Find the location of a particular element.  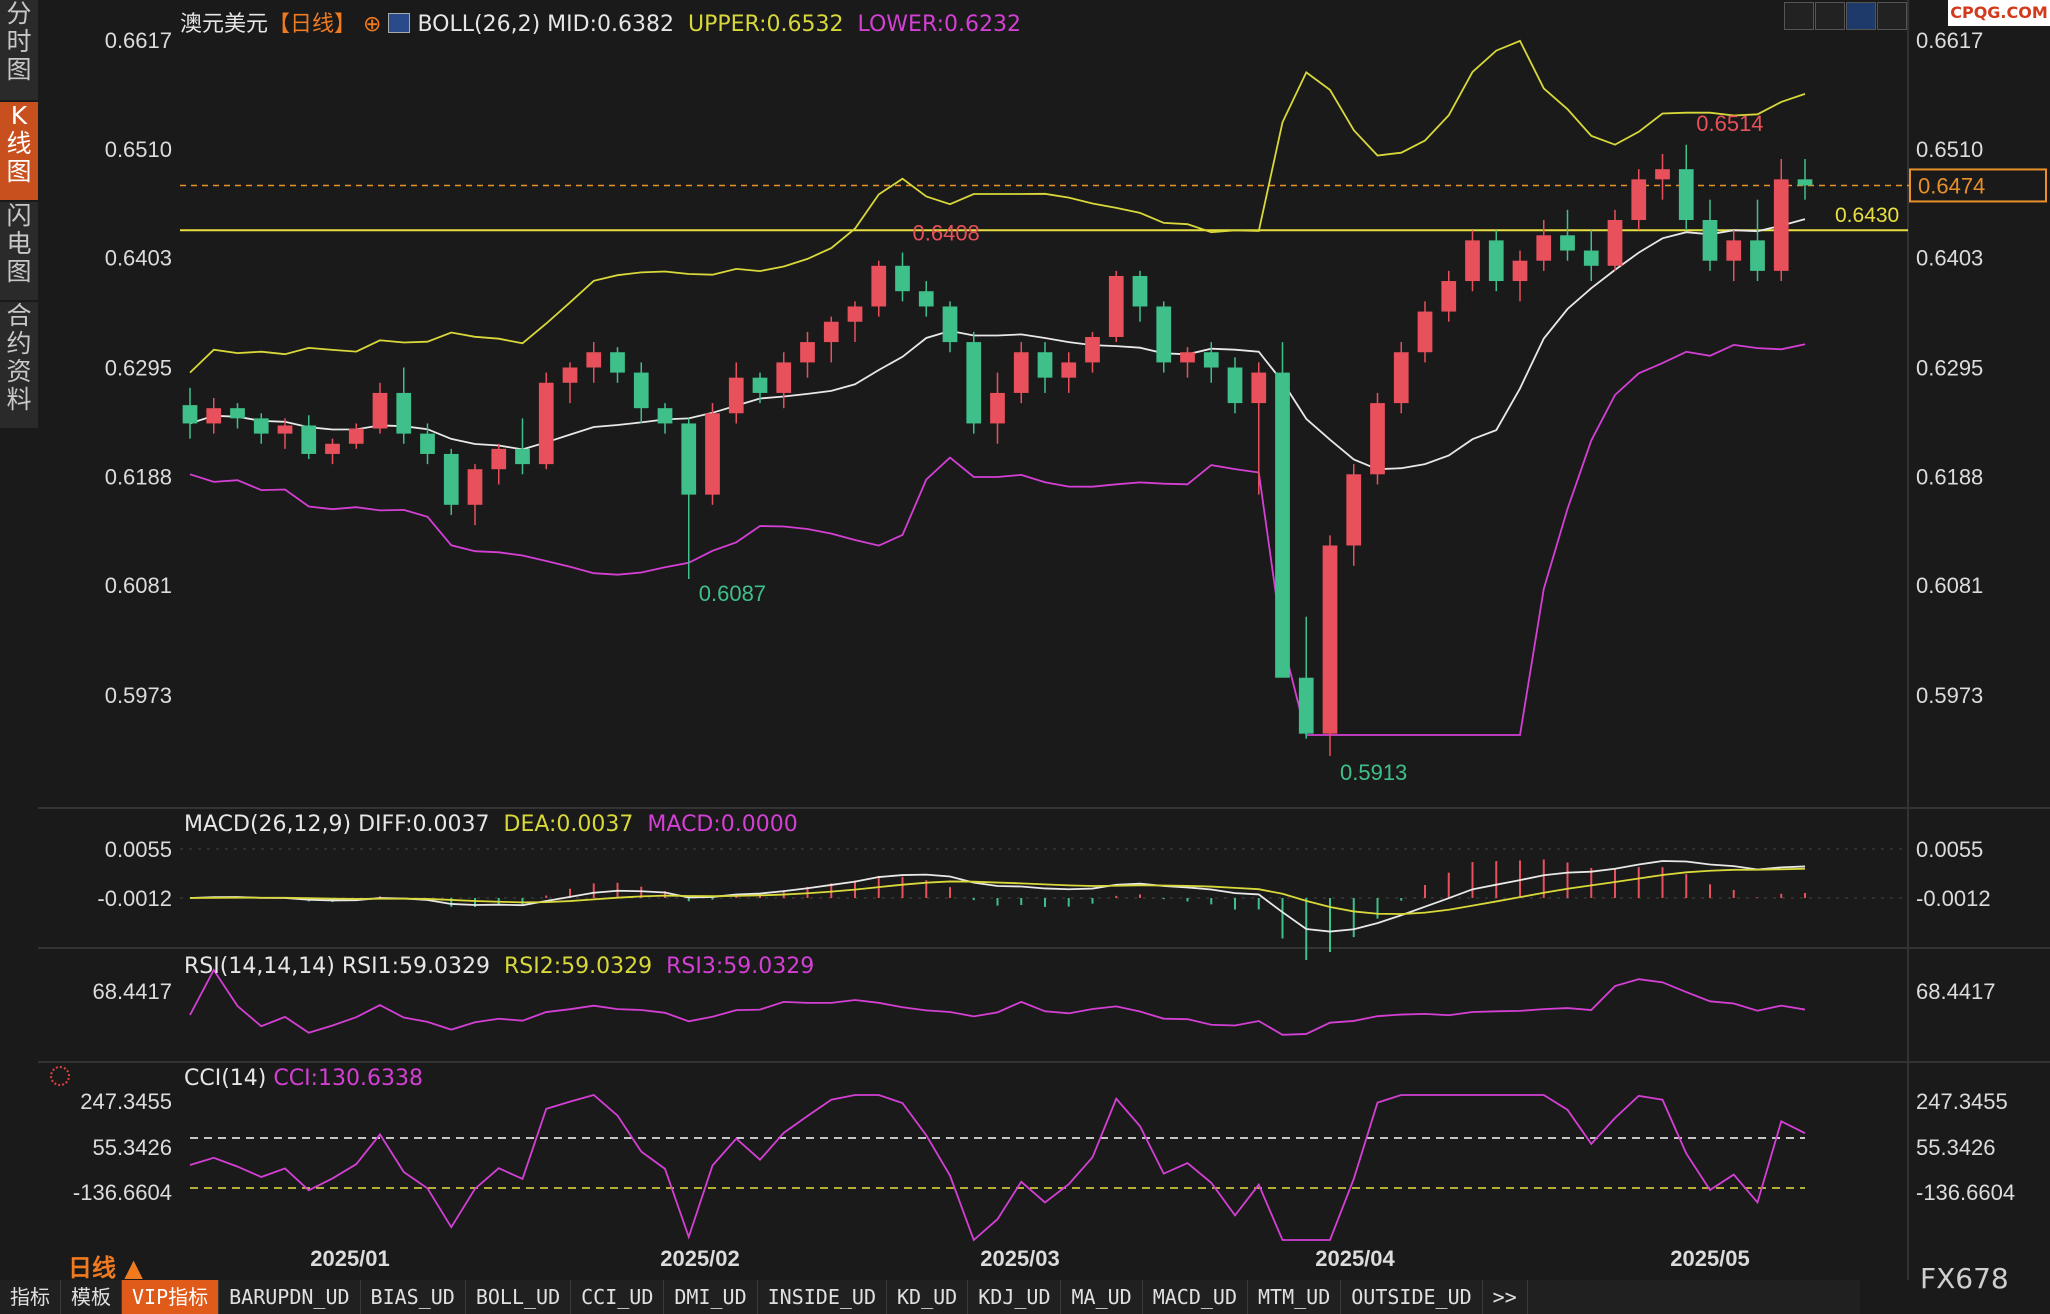

macd-dea: DEA:0.0037 is located at coordinates (568, 824).